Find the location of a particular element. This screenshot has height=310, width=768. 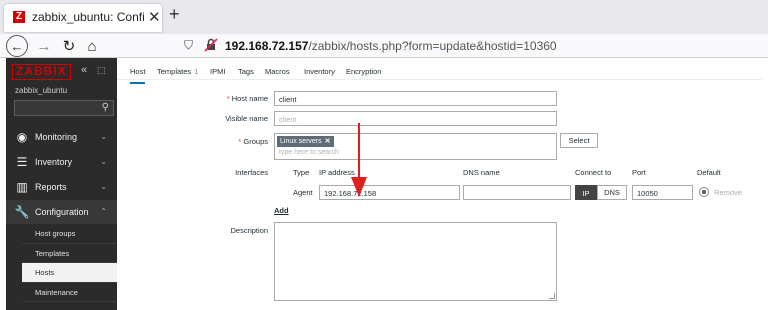

url-host: 192.168.72.157 is located at coordinates (267, 46).